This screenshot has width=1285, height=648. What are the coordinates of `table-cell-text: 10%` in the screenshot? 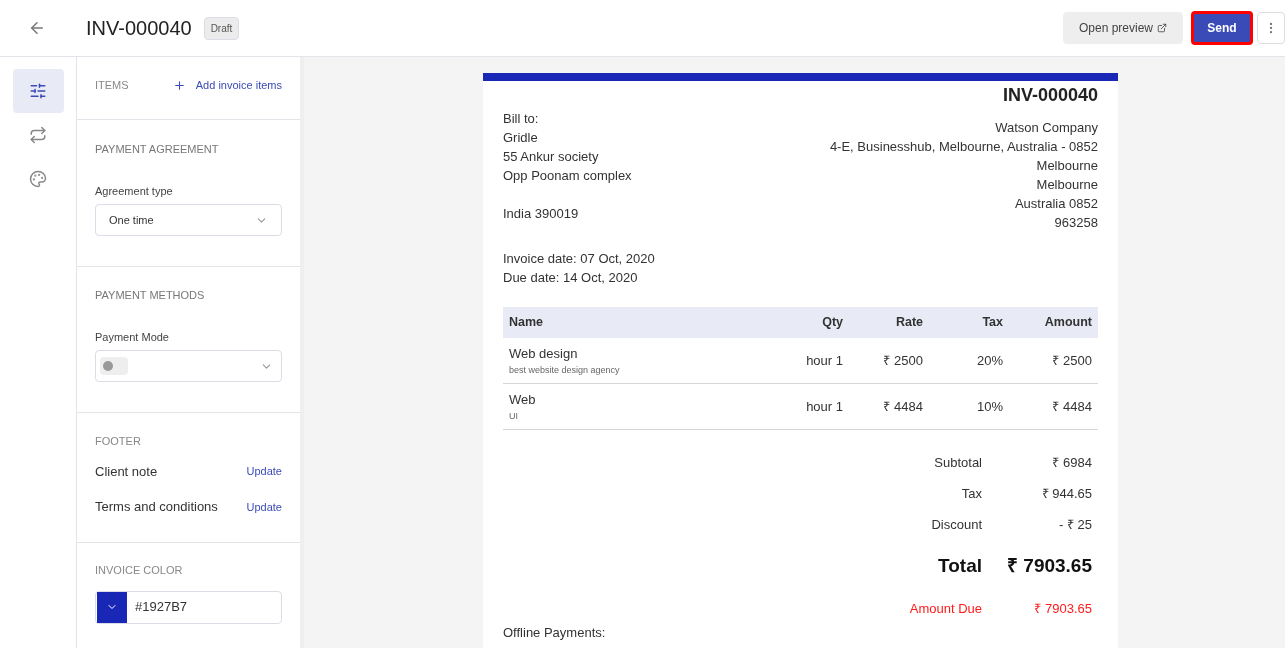 It's located at (989, 406).